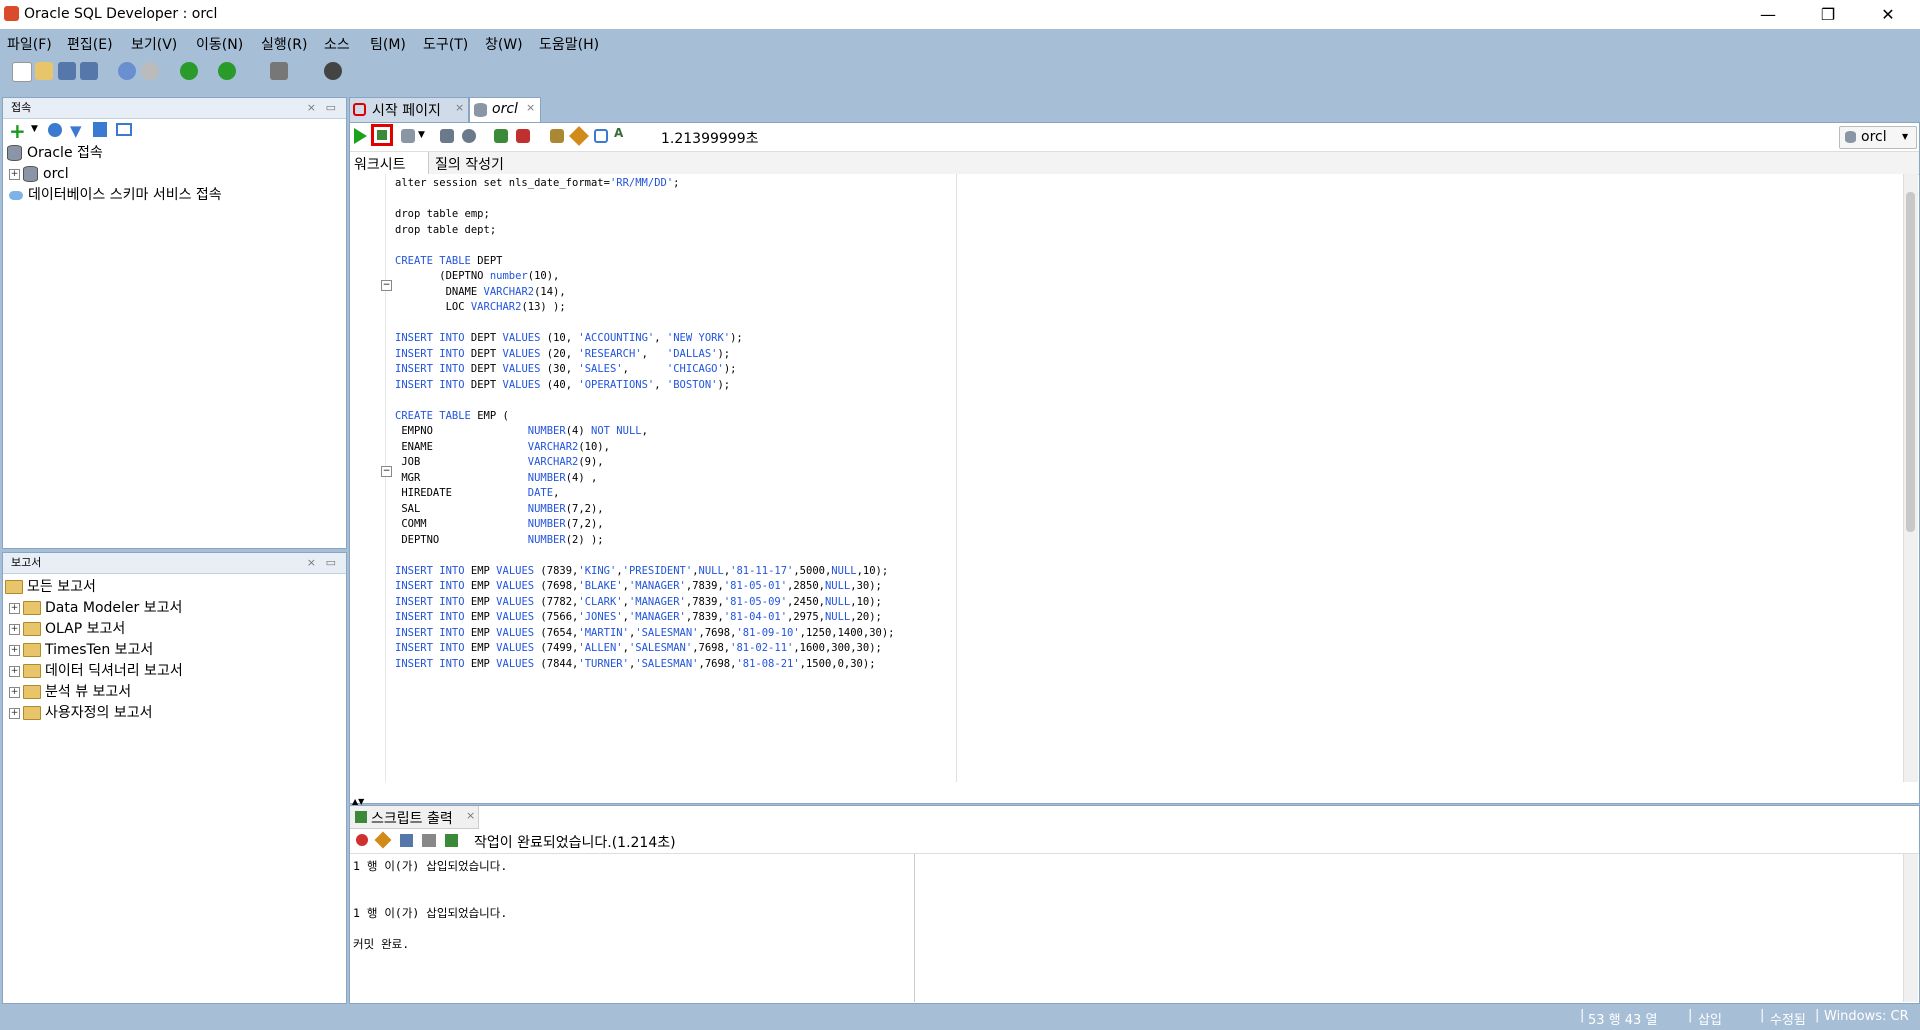  What do you see at coordinates (409, 109) in the screenshot?
I see `tab-start-page: 시작 페이지 ×` at bounding box center [409, 109].